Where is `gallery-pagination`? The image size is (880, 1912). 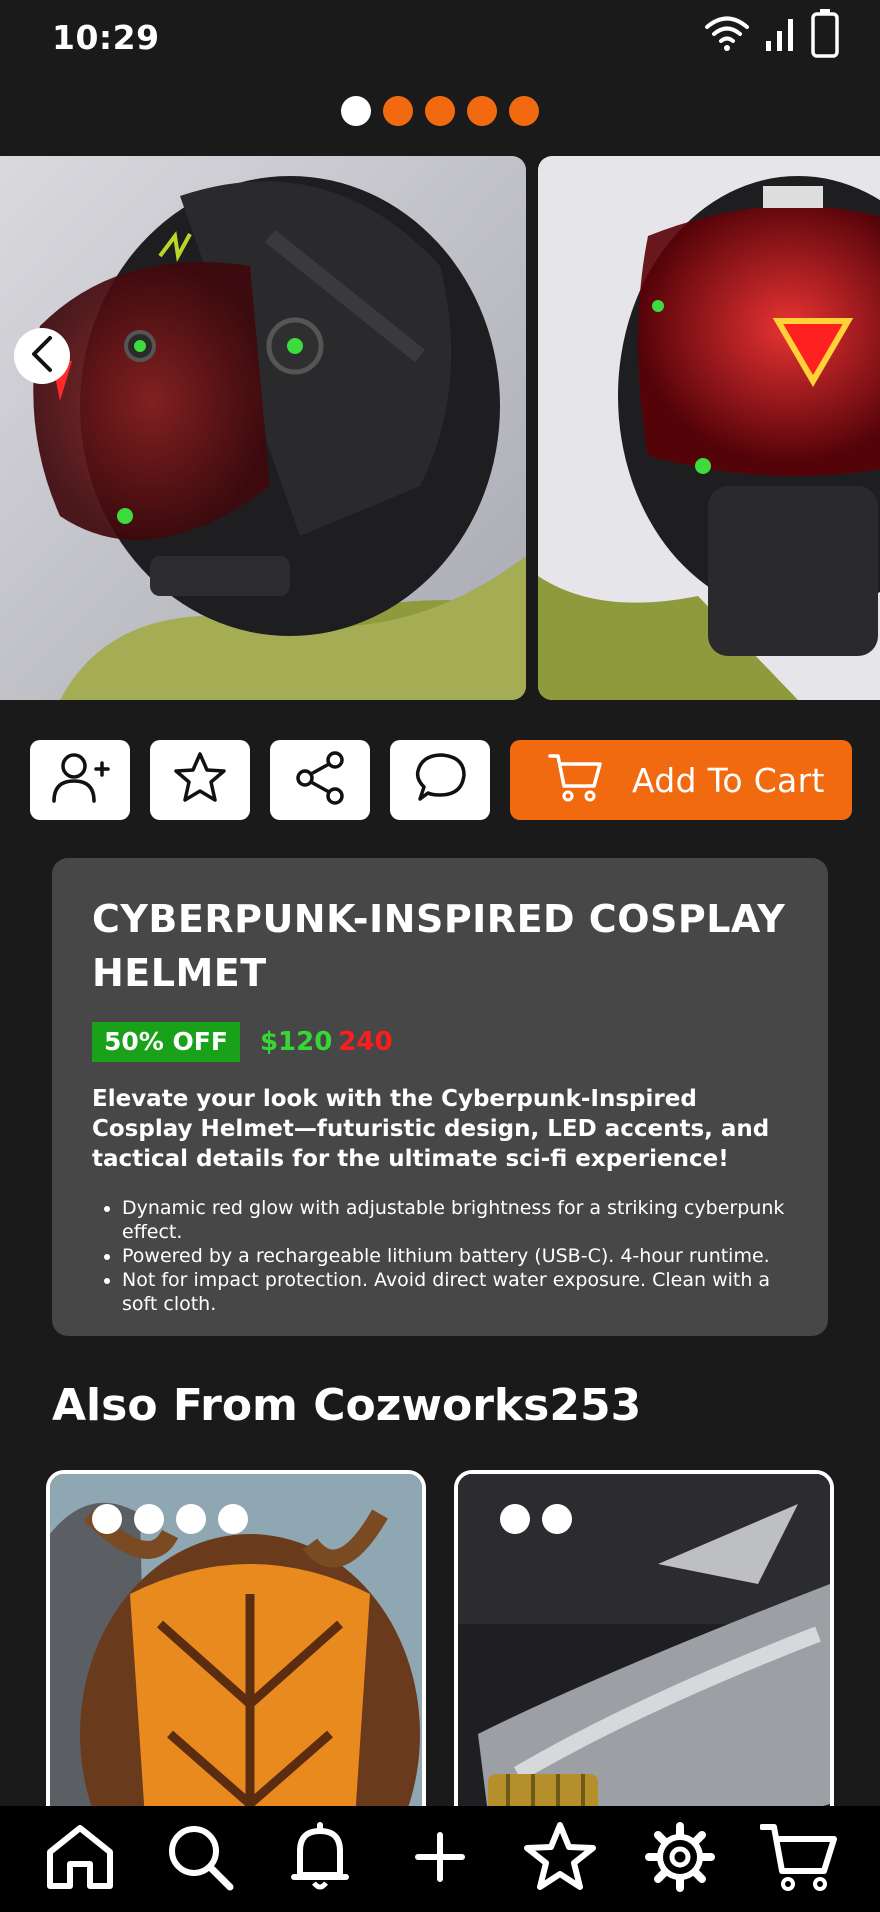
gallery-pagination is located at coordinates (440, 112).